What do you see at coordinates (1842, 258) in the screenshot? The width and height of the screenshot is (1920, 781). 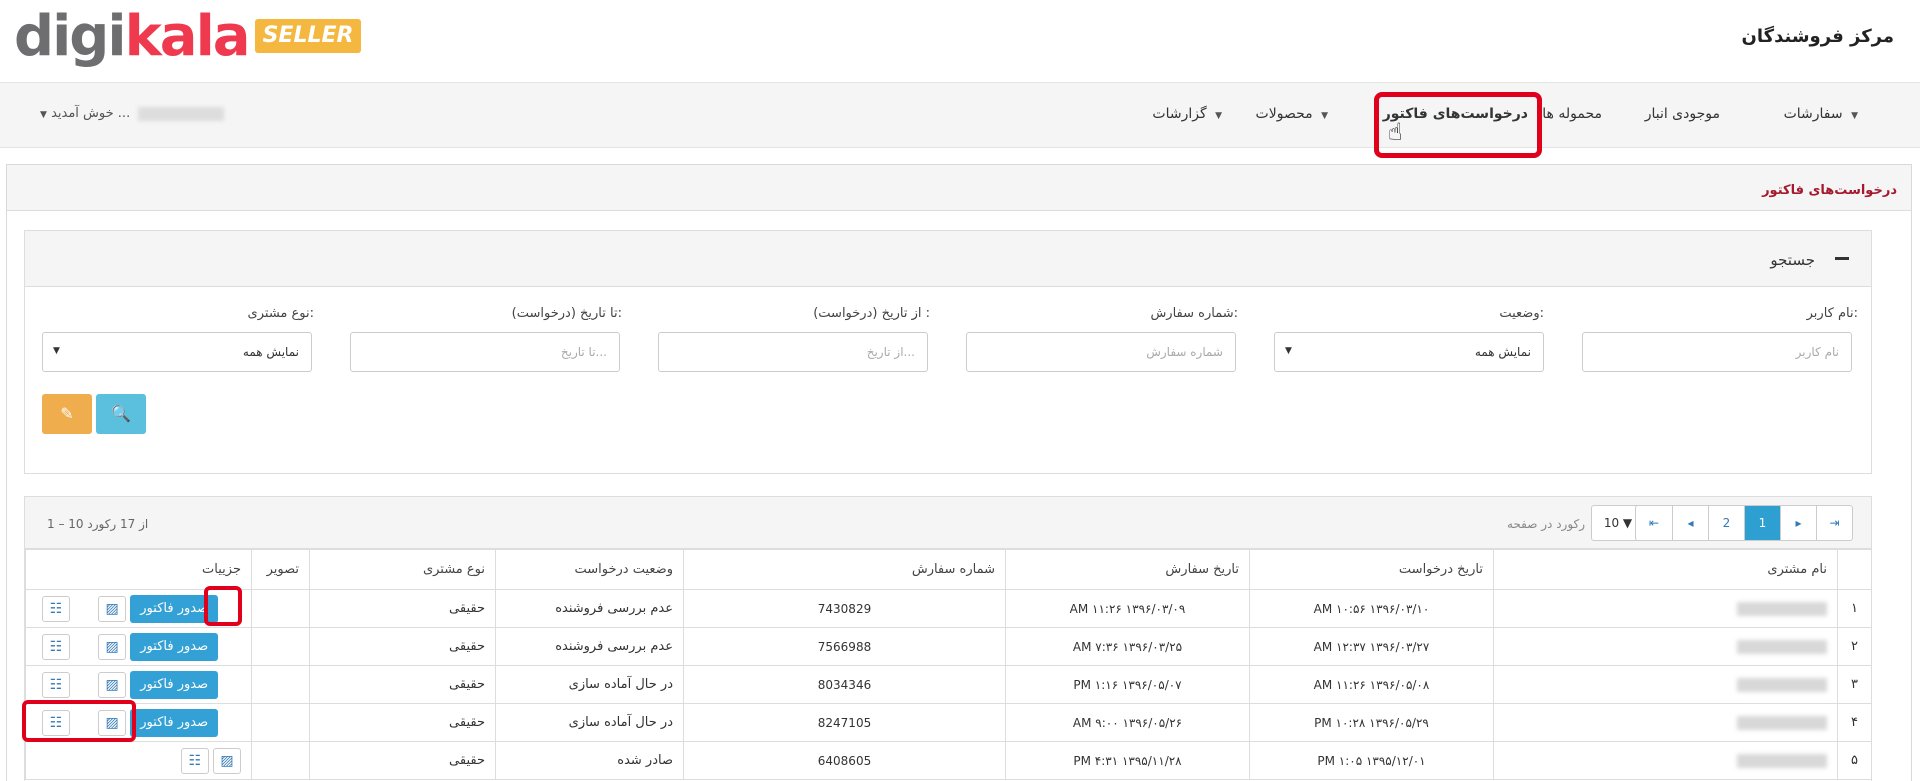 I see `collapse-icon` at bounding box center [1842, 258].